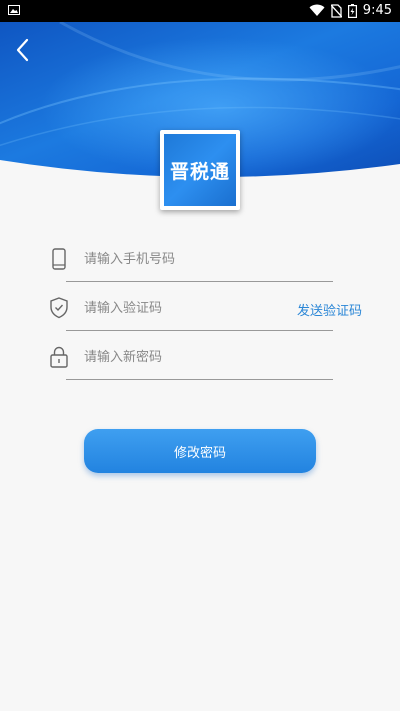 The height and width of the screenshot is (711, 400). What do you see at coordinates (59, 357) in the screenshot?
I see `lock-icon` at bounding box center [59, 357].